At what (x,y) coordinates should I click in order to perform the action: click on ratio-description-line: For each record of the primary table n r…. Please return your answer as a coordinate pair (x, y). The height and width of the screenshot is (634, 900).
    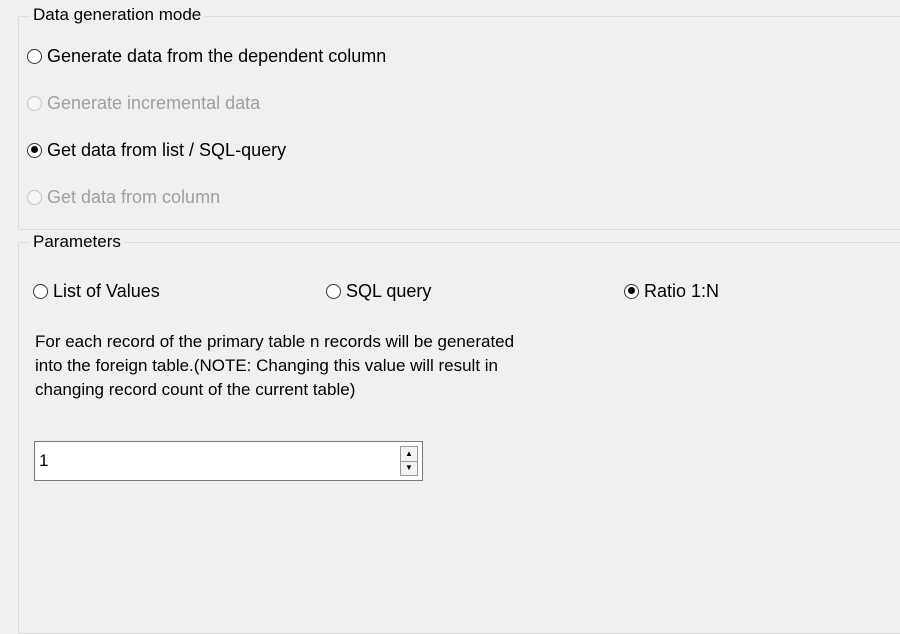
    Looking at the image, I should click on (275, 341).